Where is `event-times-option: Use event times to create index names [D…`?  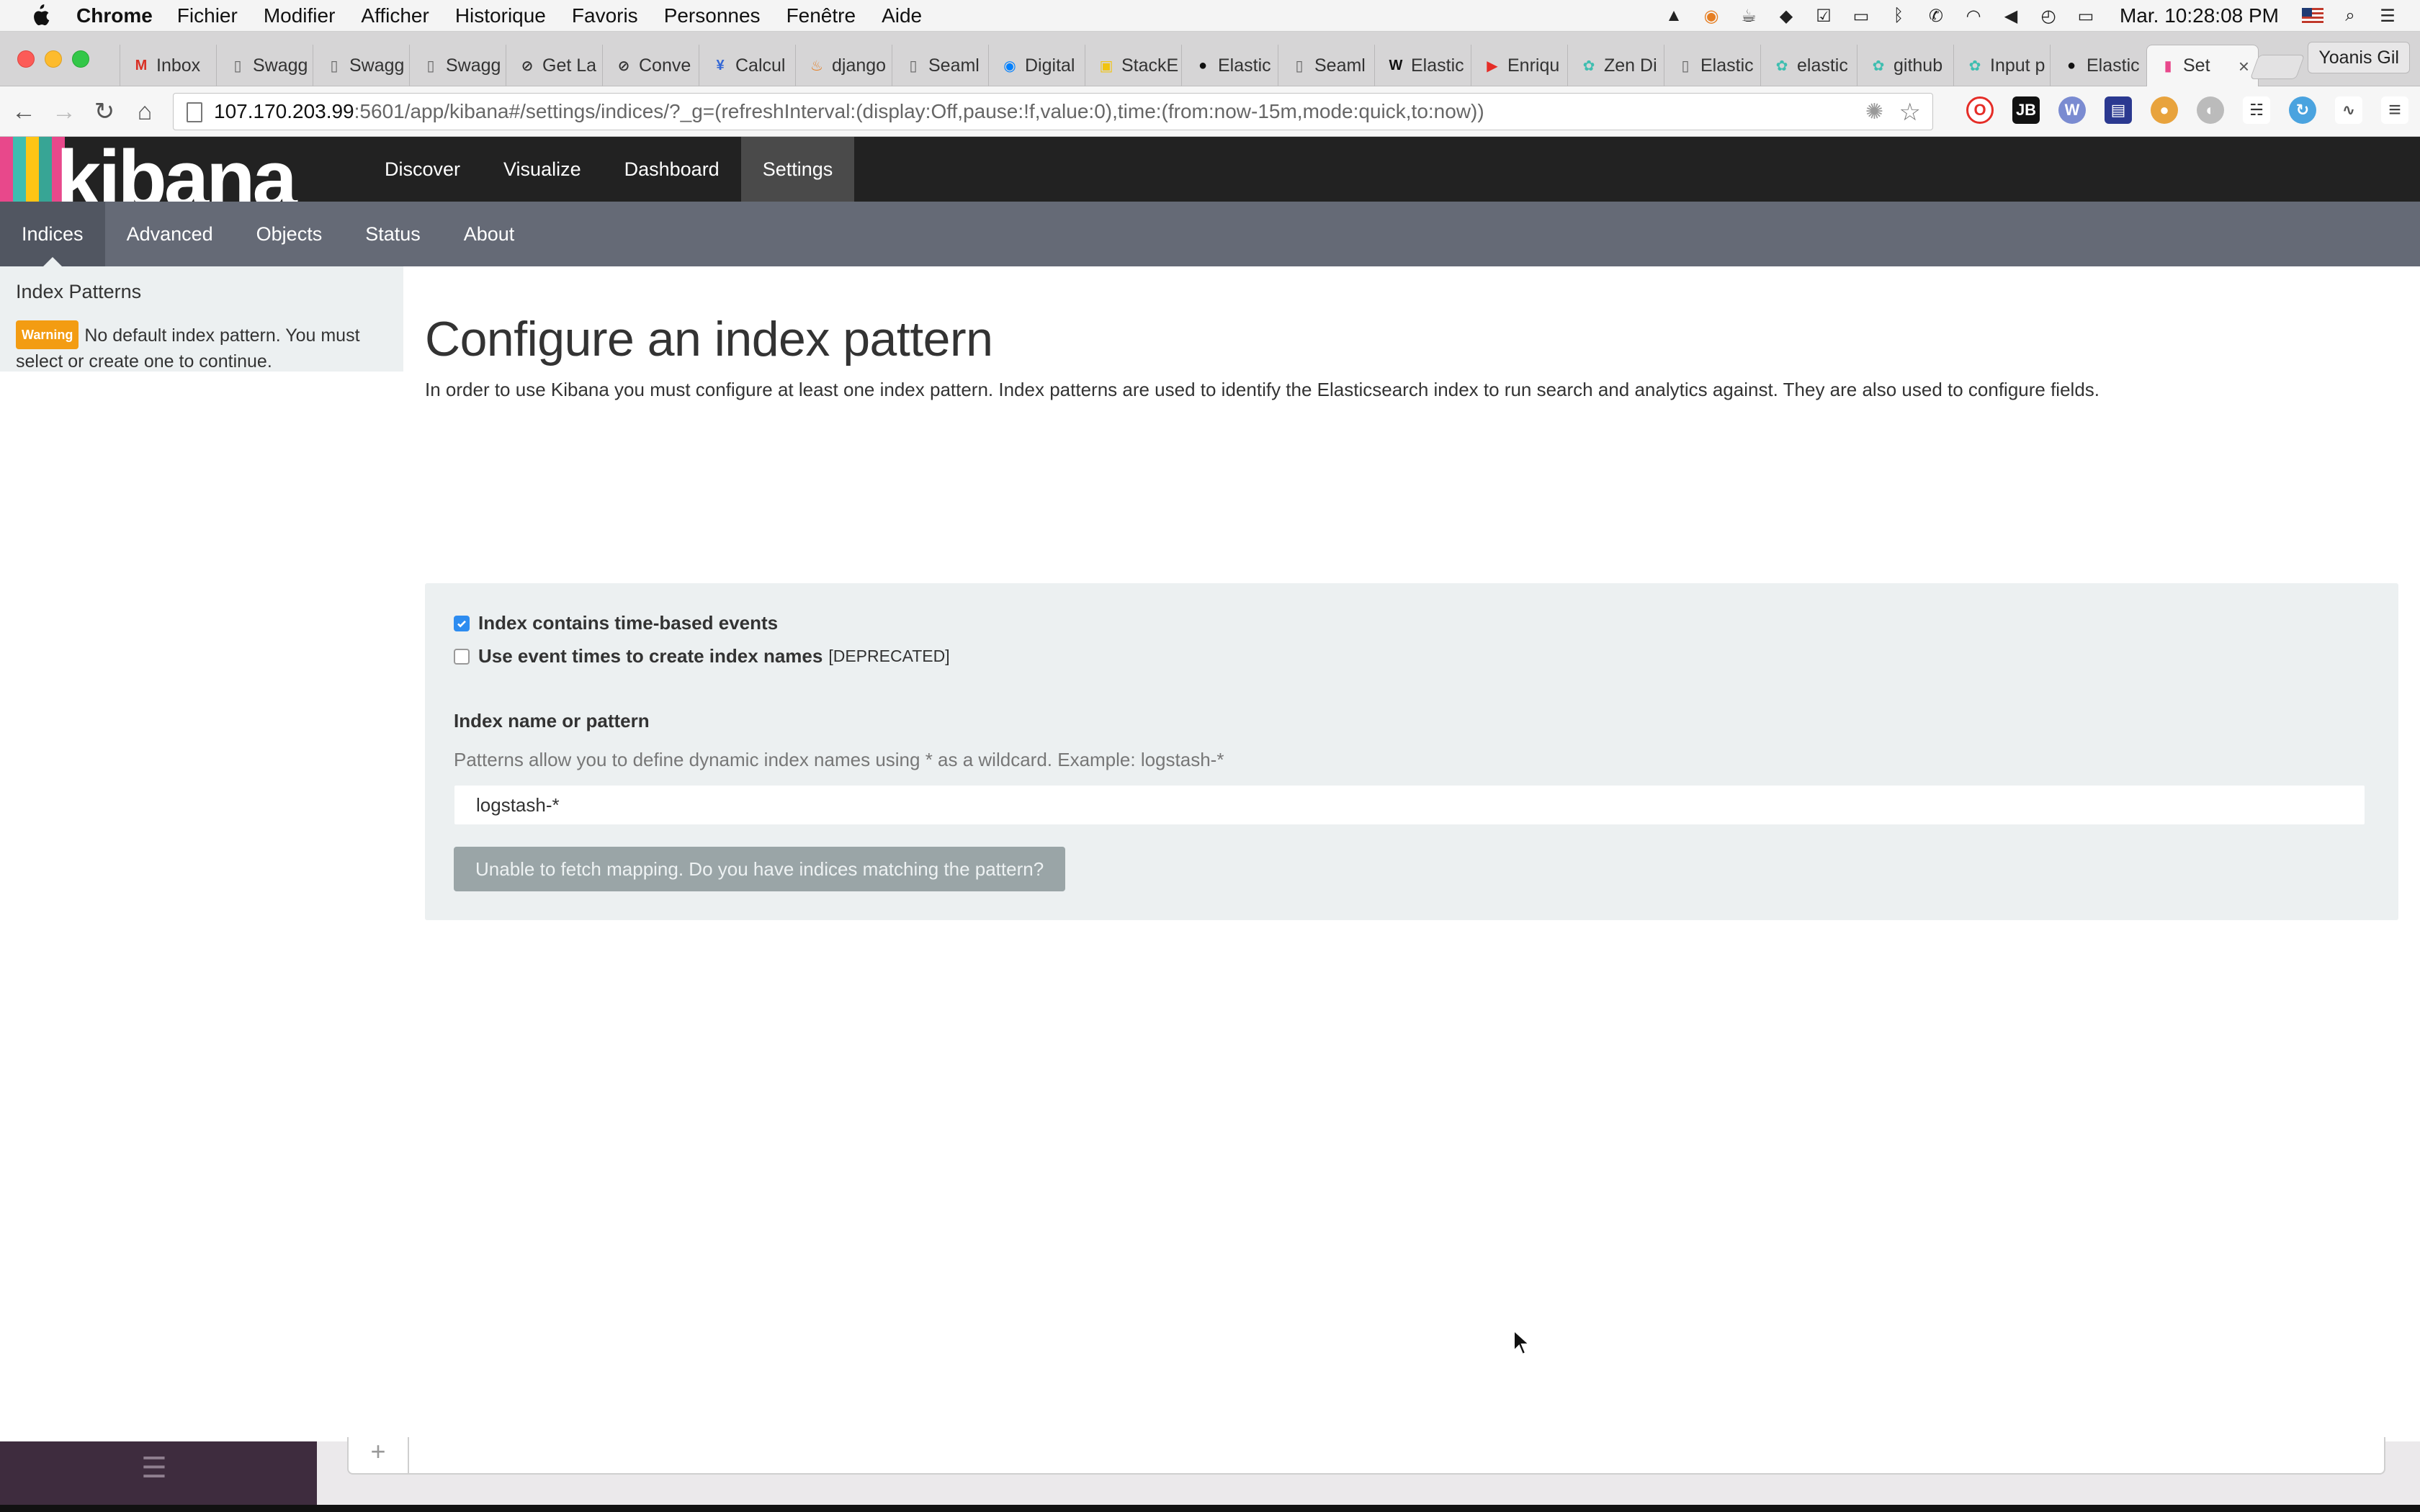 event-times-option: Use event times to create index names [D… is located at coordinates (702, 656).